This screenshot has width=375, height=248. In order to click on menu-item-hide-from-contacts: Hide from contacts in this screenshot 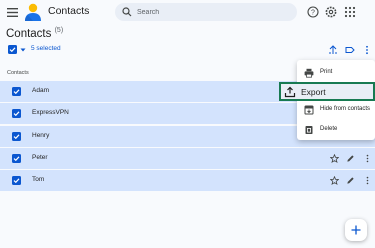, I will do `click(336, 110)`.